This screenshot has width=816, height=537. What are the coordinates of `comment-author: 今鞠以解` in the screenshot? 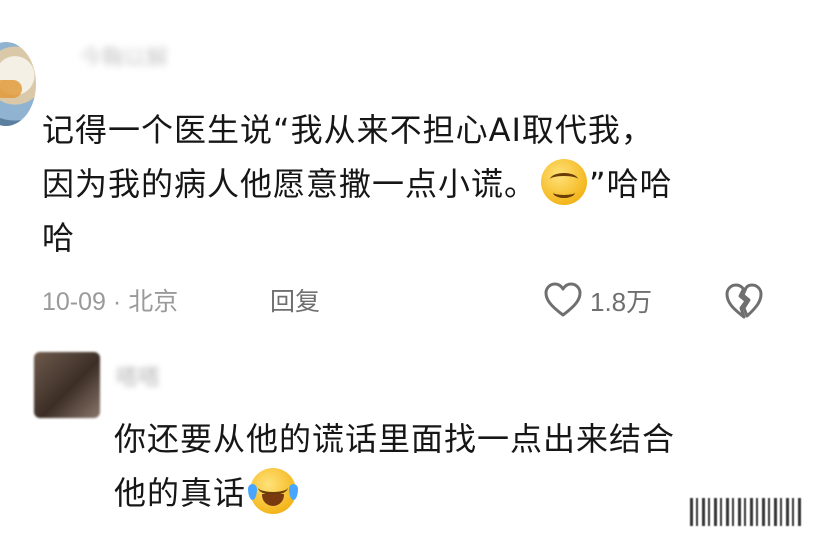 It's located at (195, 57).